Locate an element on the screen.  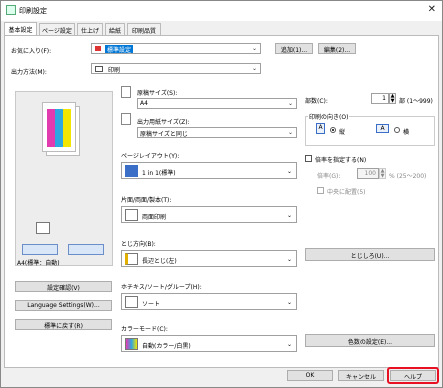
tab-finishing: 仕上げ is located at coordinates (90, 29).